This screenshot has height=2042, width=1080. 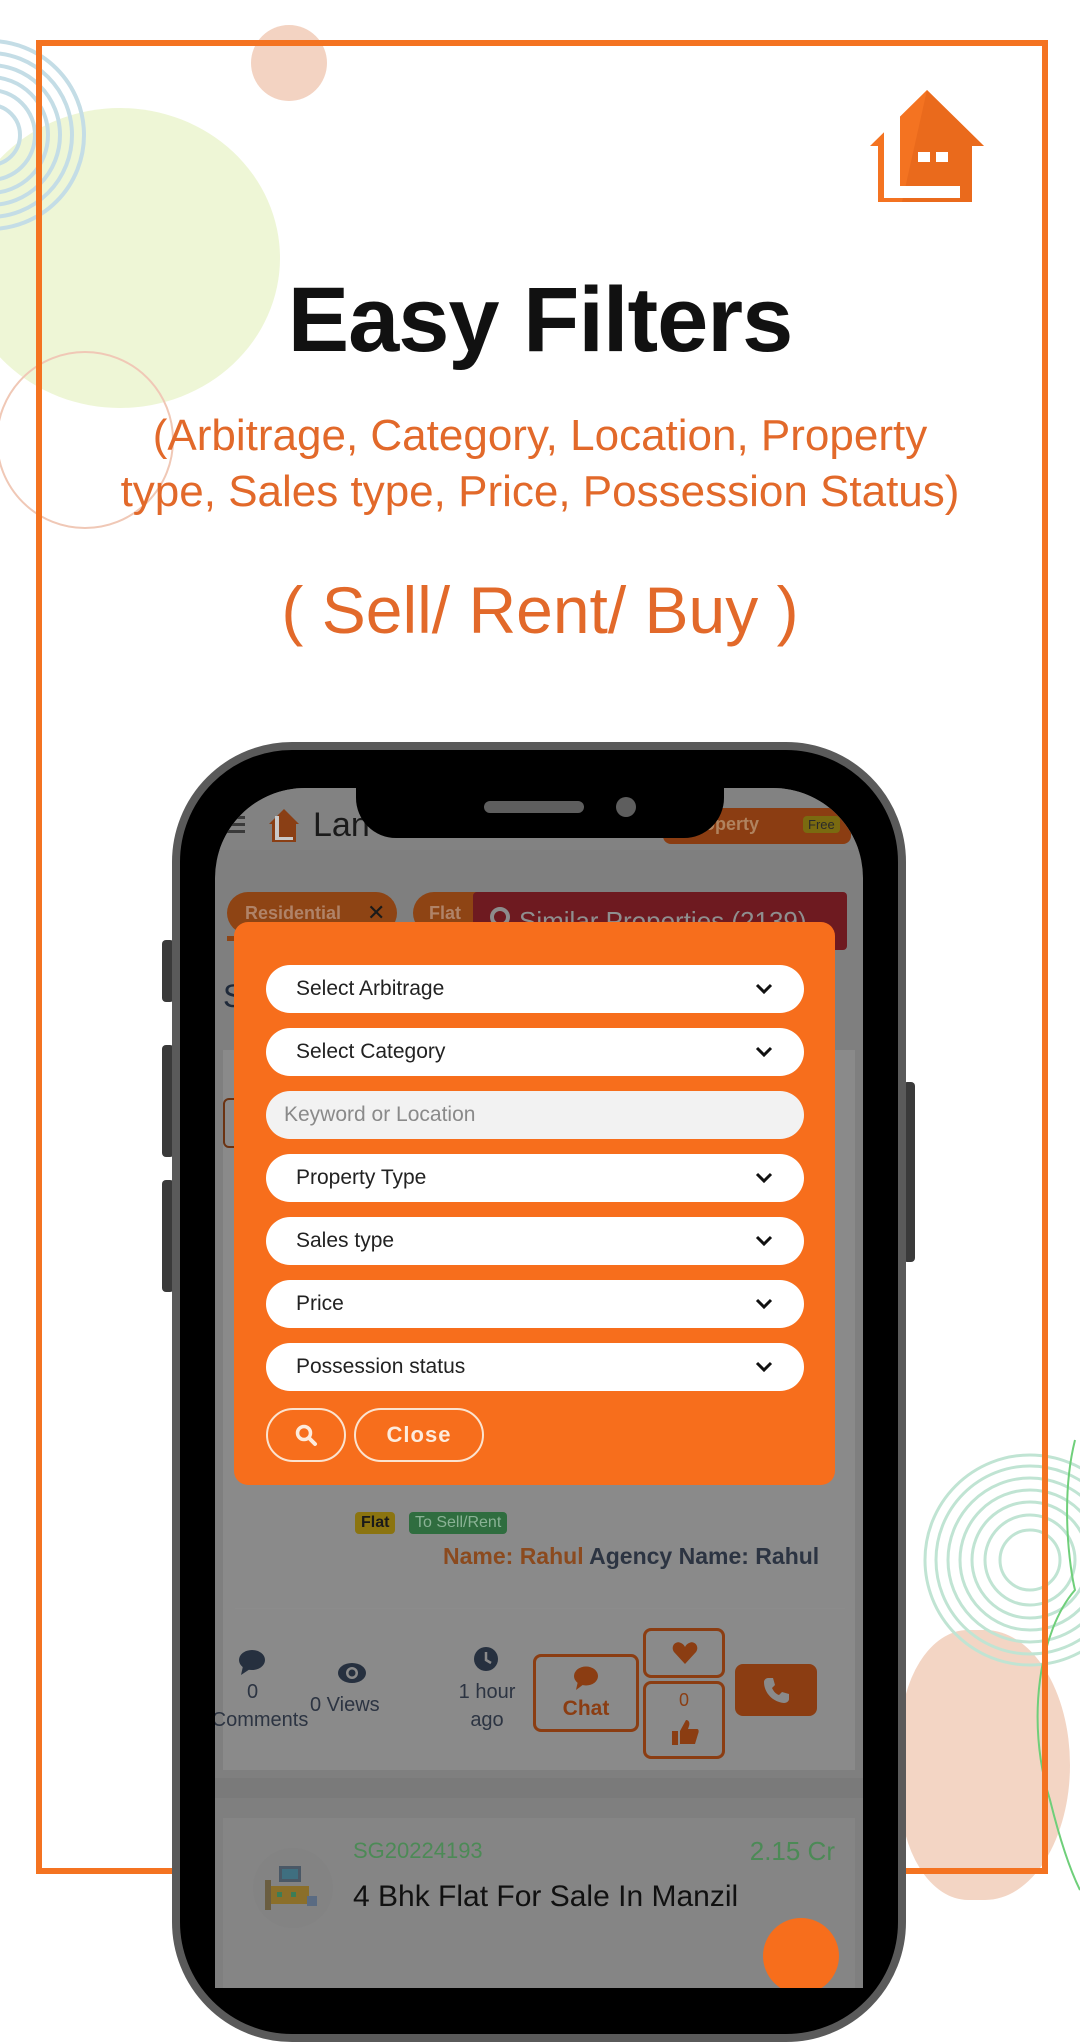 I want to click on select-category: Select Category, so click(x=535, y=1052).